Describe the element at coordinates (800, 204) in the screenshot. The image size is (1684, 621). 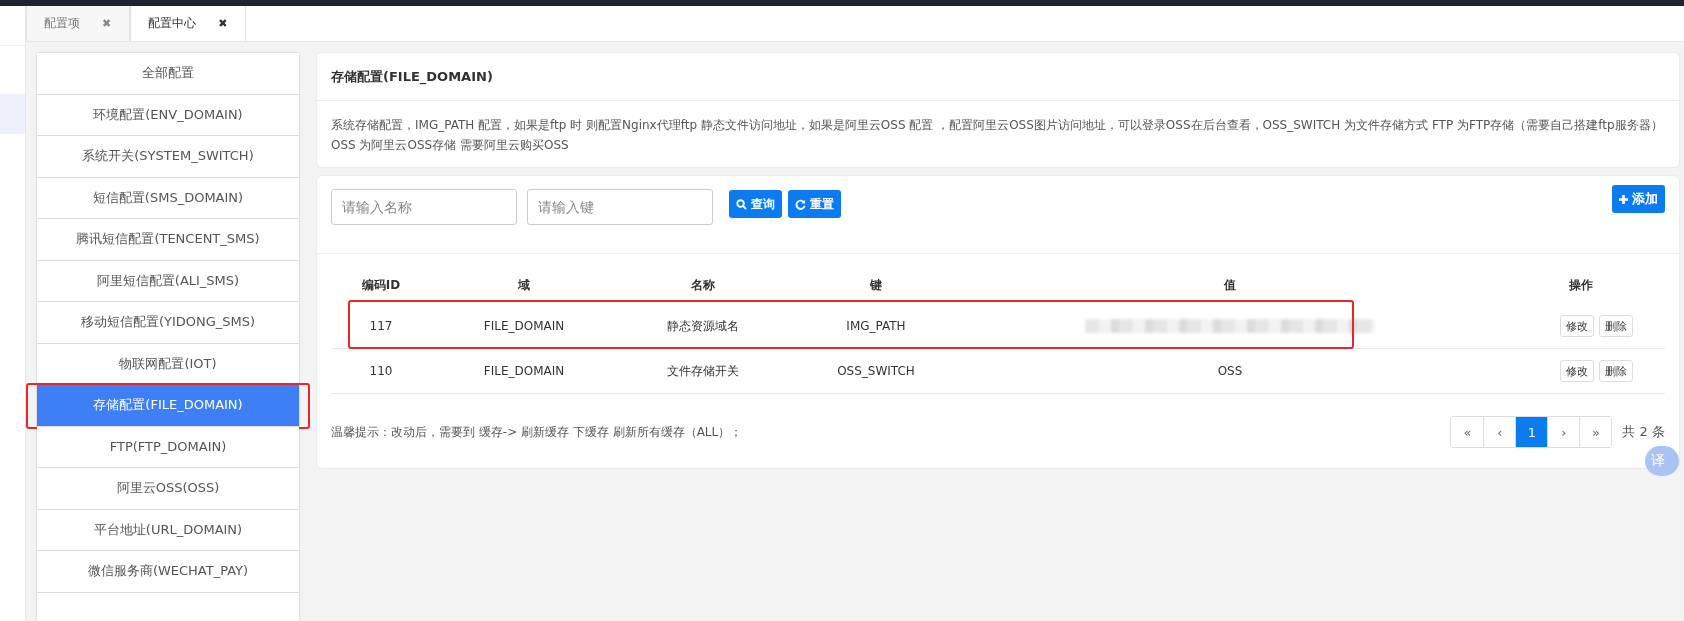
I see `refresh-icon` at that location.